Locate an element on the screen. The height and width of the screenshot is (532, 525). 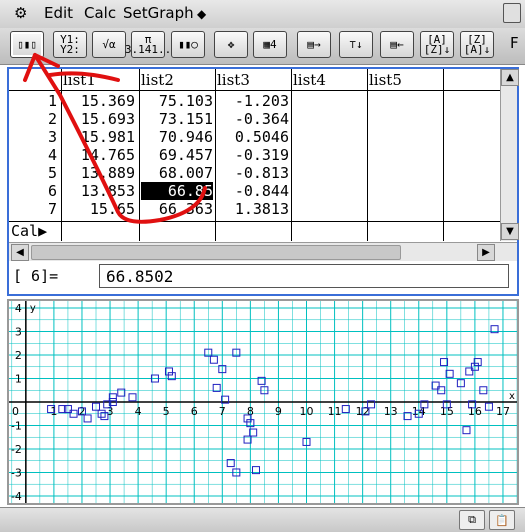
table-cell: -0.813 is located at coordinates (253, 173).